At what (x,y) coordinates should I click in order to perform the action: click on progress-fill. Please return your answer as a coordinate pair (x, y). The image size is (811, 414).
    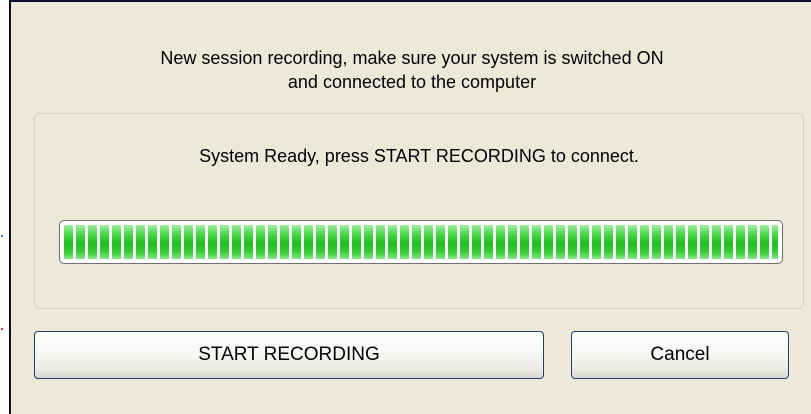
    Looking at the image, I should click on (421, 242).